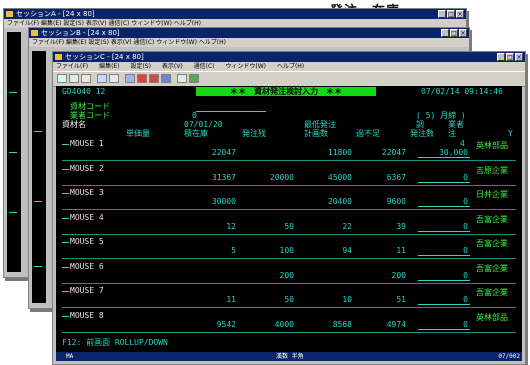  Describe the element at coordinates (154, 78) in the screenshot. I see `stop-icon` at that location.